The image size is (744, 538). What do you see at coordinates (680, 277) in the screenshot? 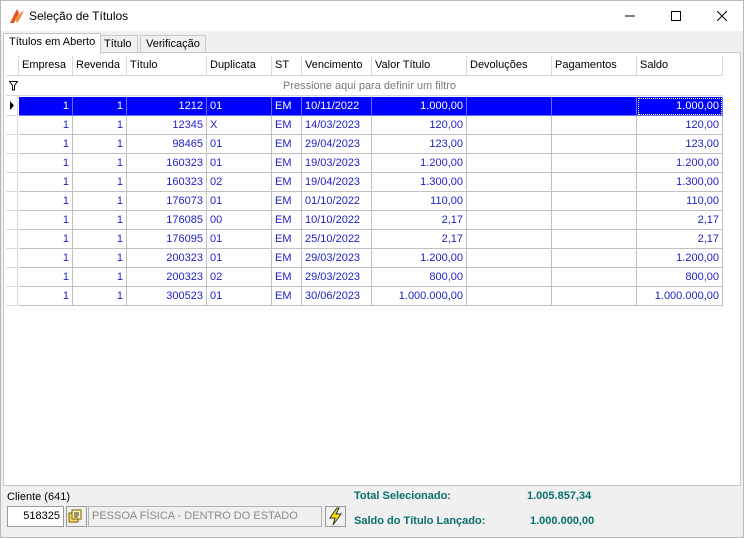
I see `cell-saldo: 800,00` at bounding box center [680, 277].